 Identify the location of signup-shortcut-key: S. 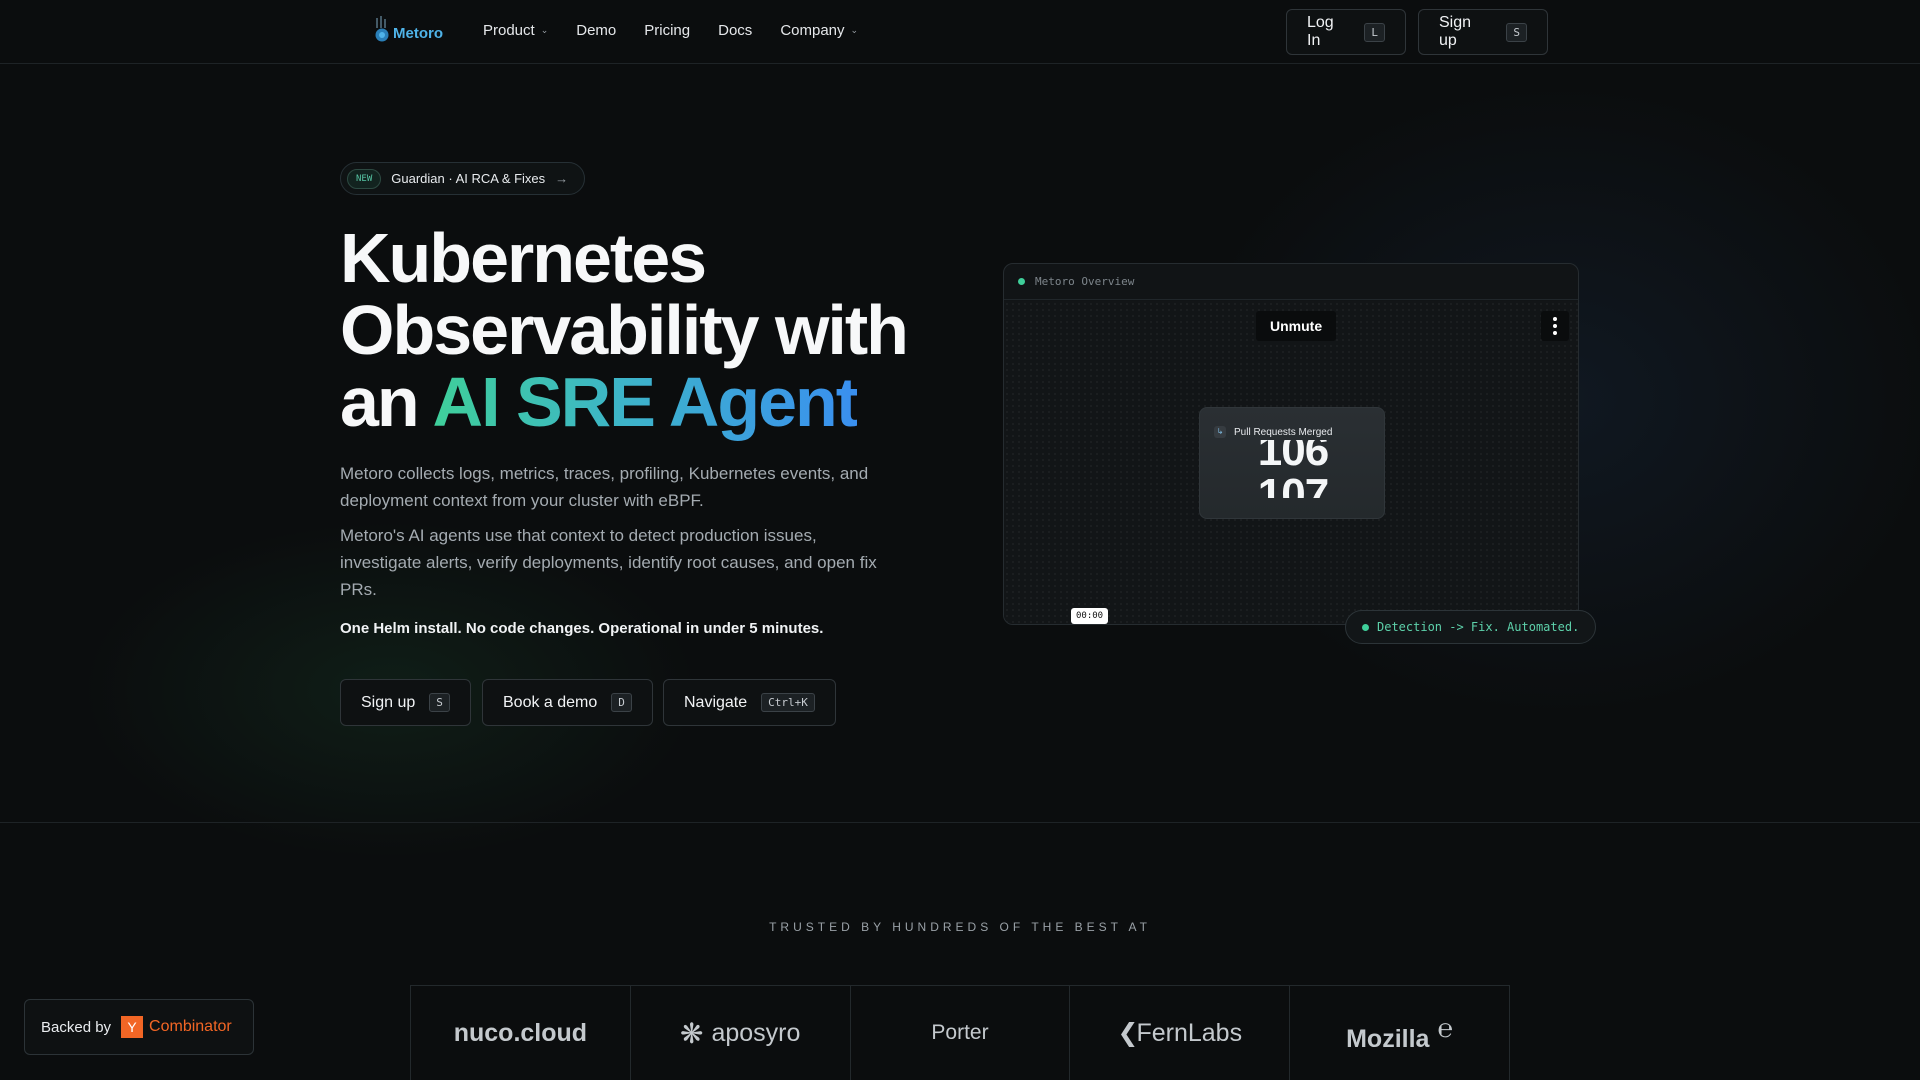
(1516, 32).